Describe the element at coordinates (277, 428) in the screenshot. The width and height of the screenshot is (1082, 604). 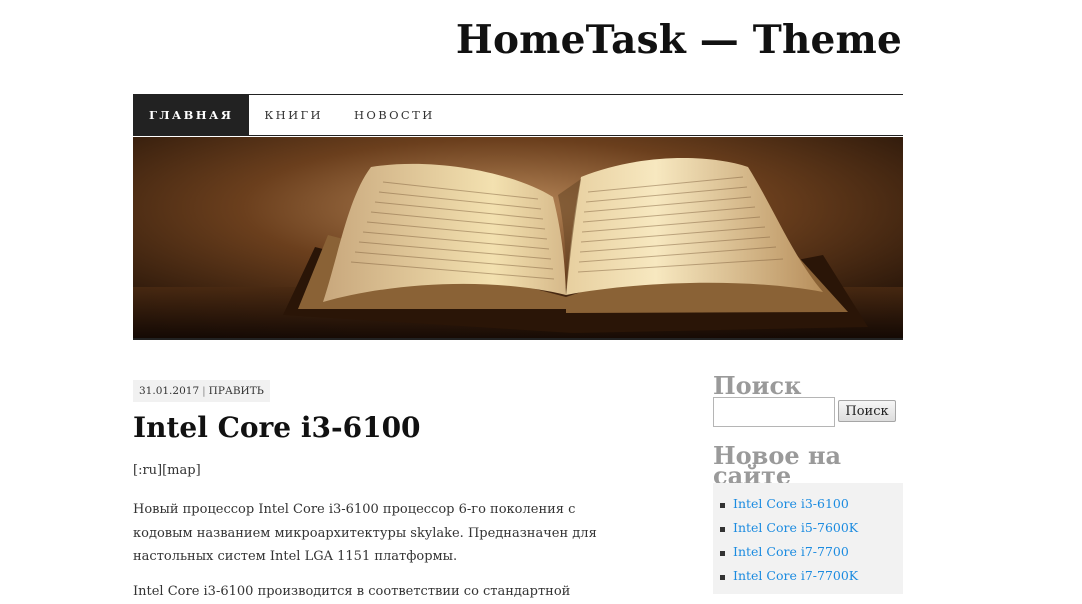
I see `post-title: Intel Core i3-6100` at that location.